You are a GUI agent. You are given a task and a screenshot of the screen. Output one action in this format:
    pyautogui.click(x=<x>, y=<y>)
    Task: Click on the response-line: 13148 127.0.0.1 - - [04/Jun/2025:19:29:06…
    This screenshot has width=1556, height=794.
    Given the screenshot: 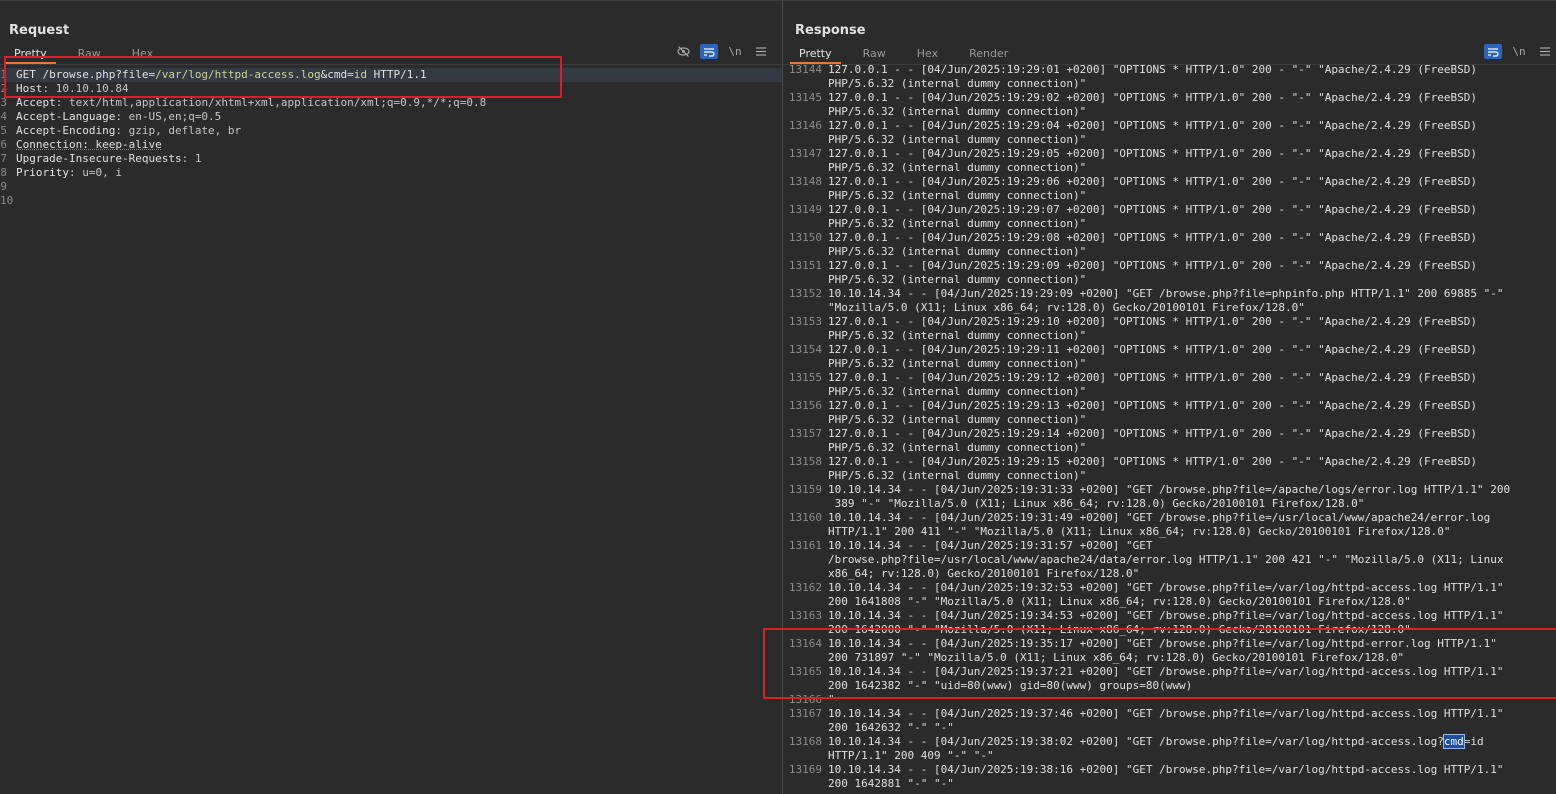 What is the action you would take?
    pyautogui.click(x=1169, y=189)
    